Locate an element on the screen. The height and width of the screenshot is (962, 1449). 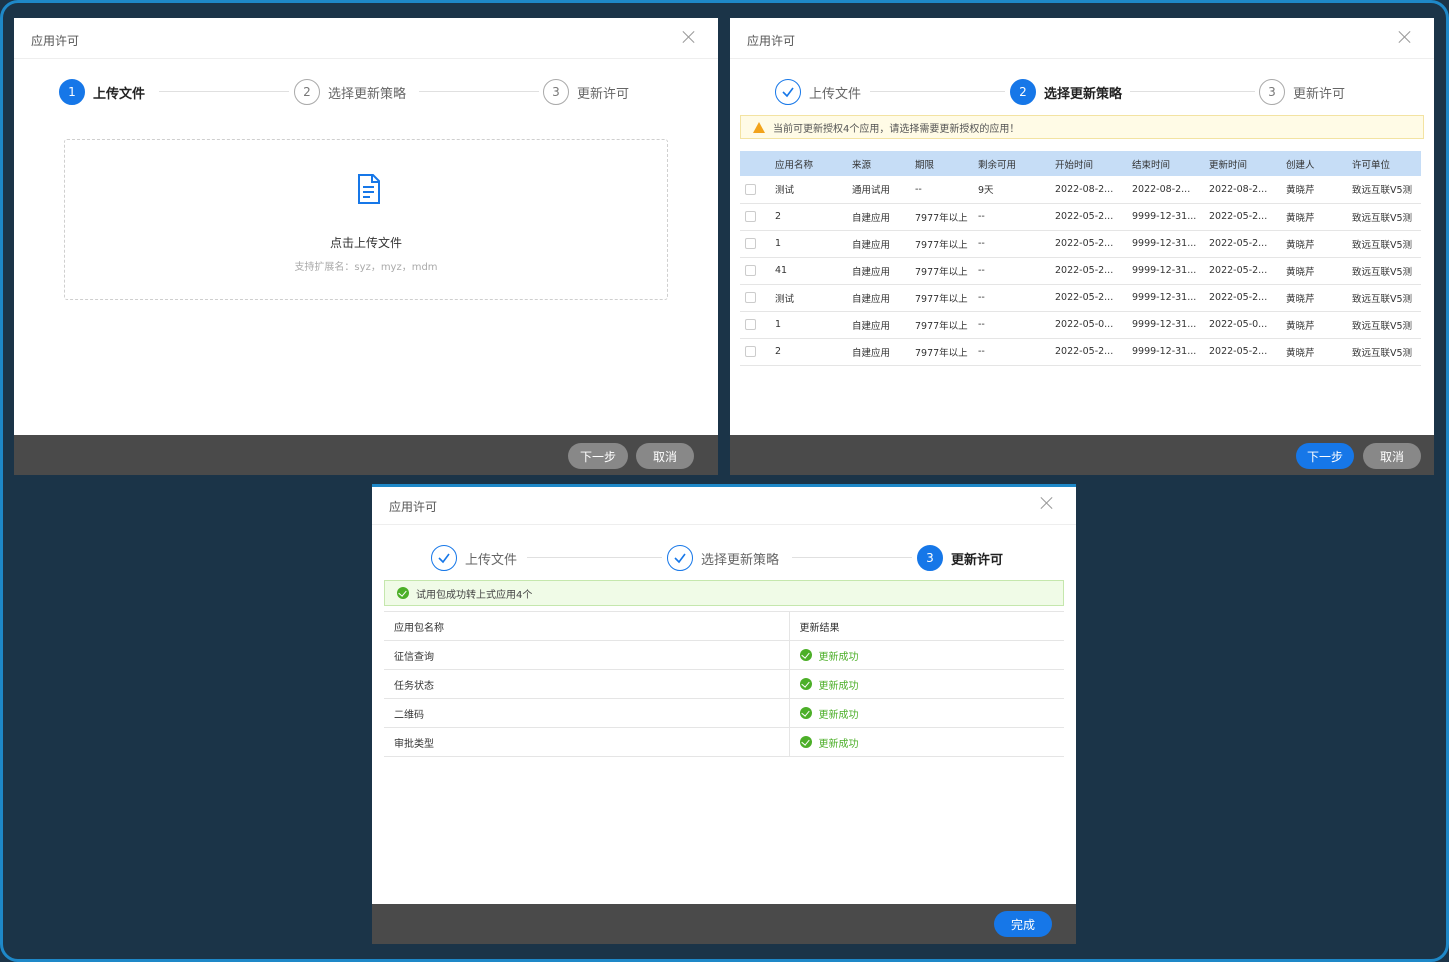
dialog-accent-bar is located at coordinates (724, 485).